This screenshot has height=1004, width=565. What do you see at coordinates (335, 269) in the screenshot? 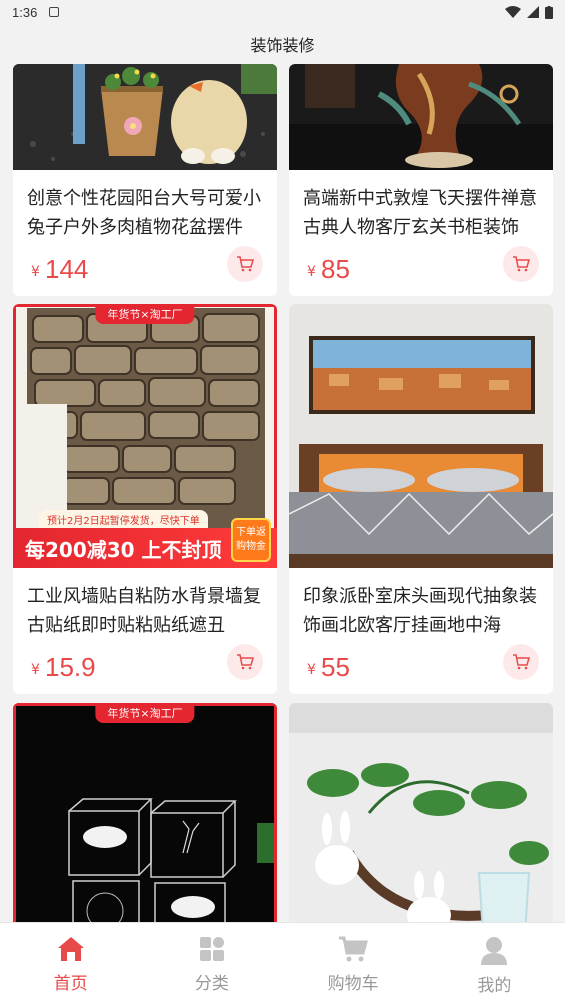
I see `product-price: 85` at bounding box center [335, 269].